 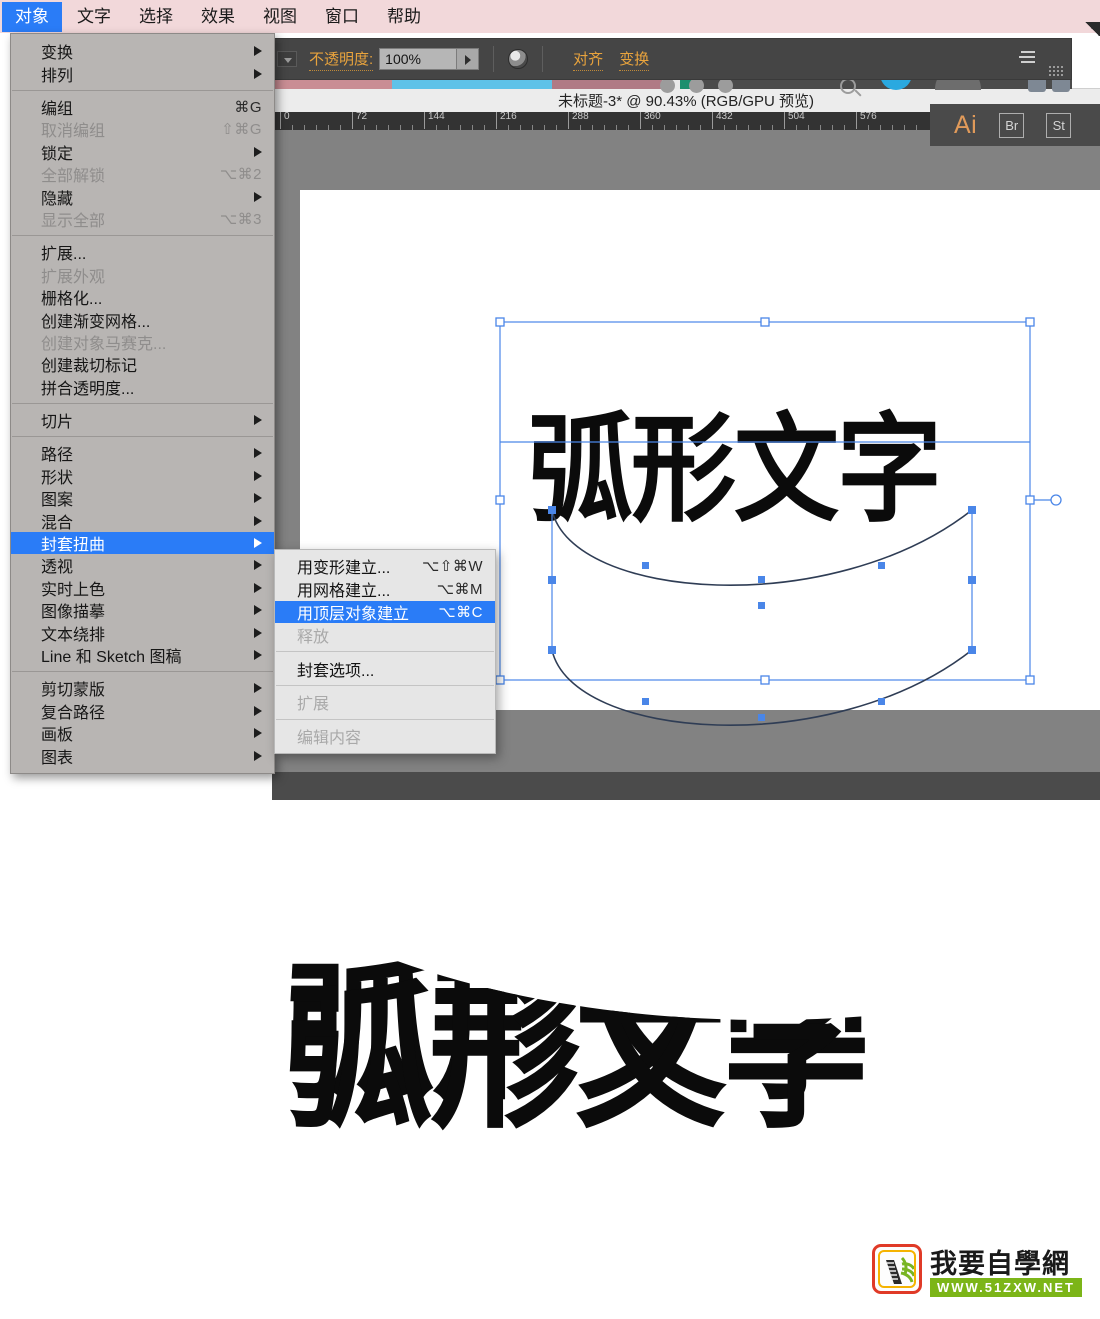 I want to click on object-menu-item: 图表, so click(x=142, y=755).